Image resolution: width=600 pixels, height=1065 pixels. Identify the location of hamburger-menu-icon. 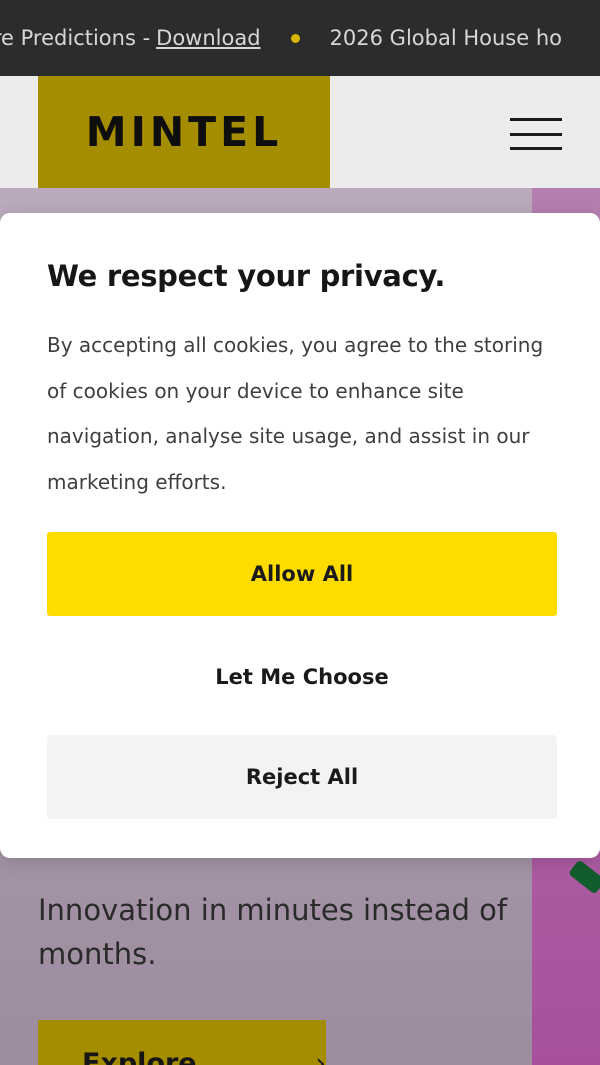
(536, 134).